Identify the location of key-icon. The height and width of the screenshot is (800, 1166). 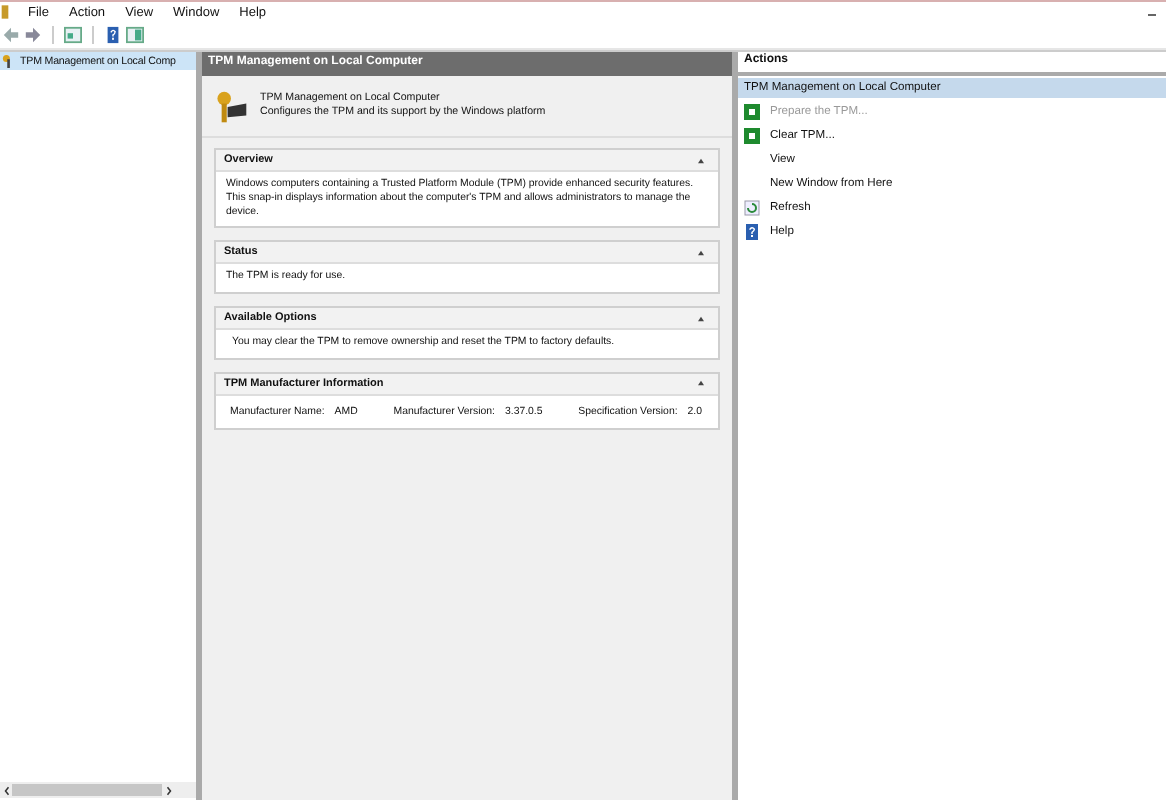
(9, 61).